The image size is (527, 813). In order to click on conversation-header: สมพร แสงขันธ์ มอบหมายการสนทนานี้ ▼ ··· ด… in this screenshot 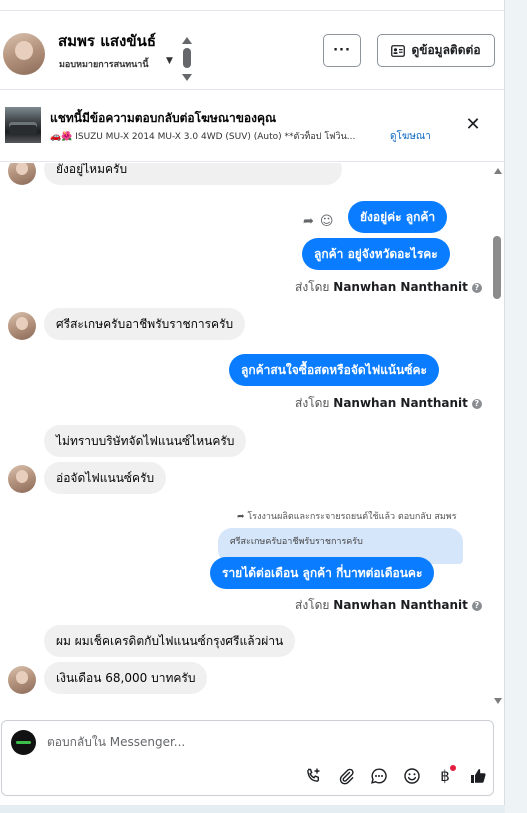, I will do `click(252, 50)`.